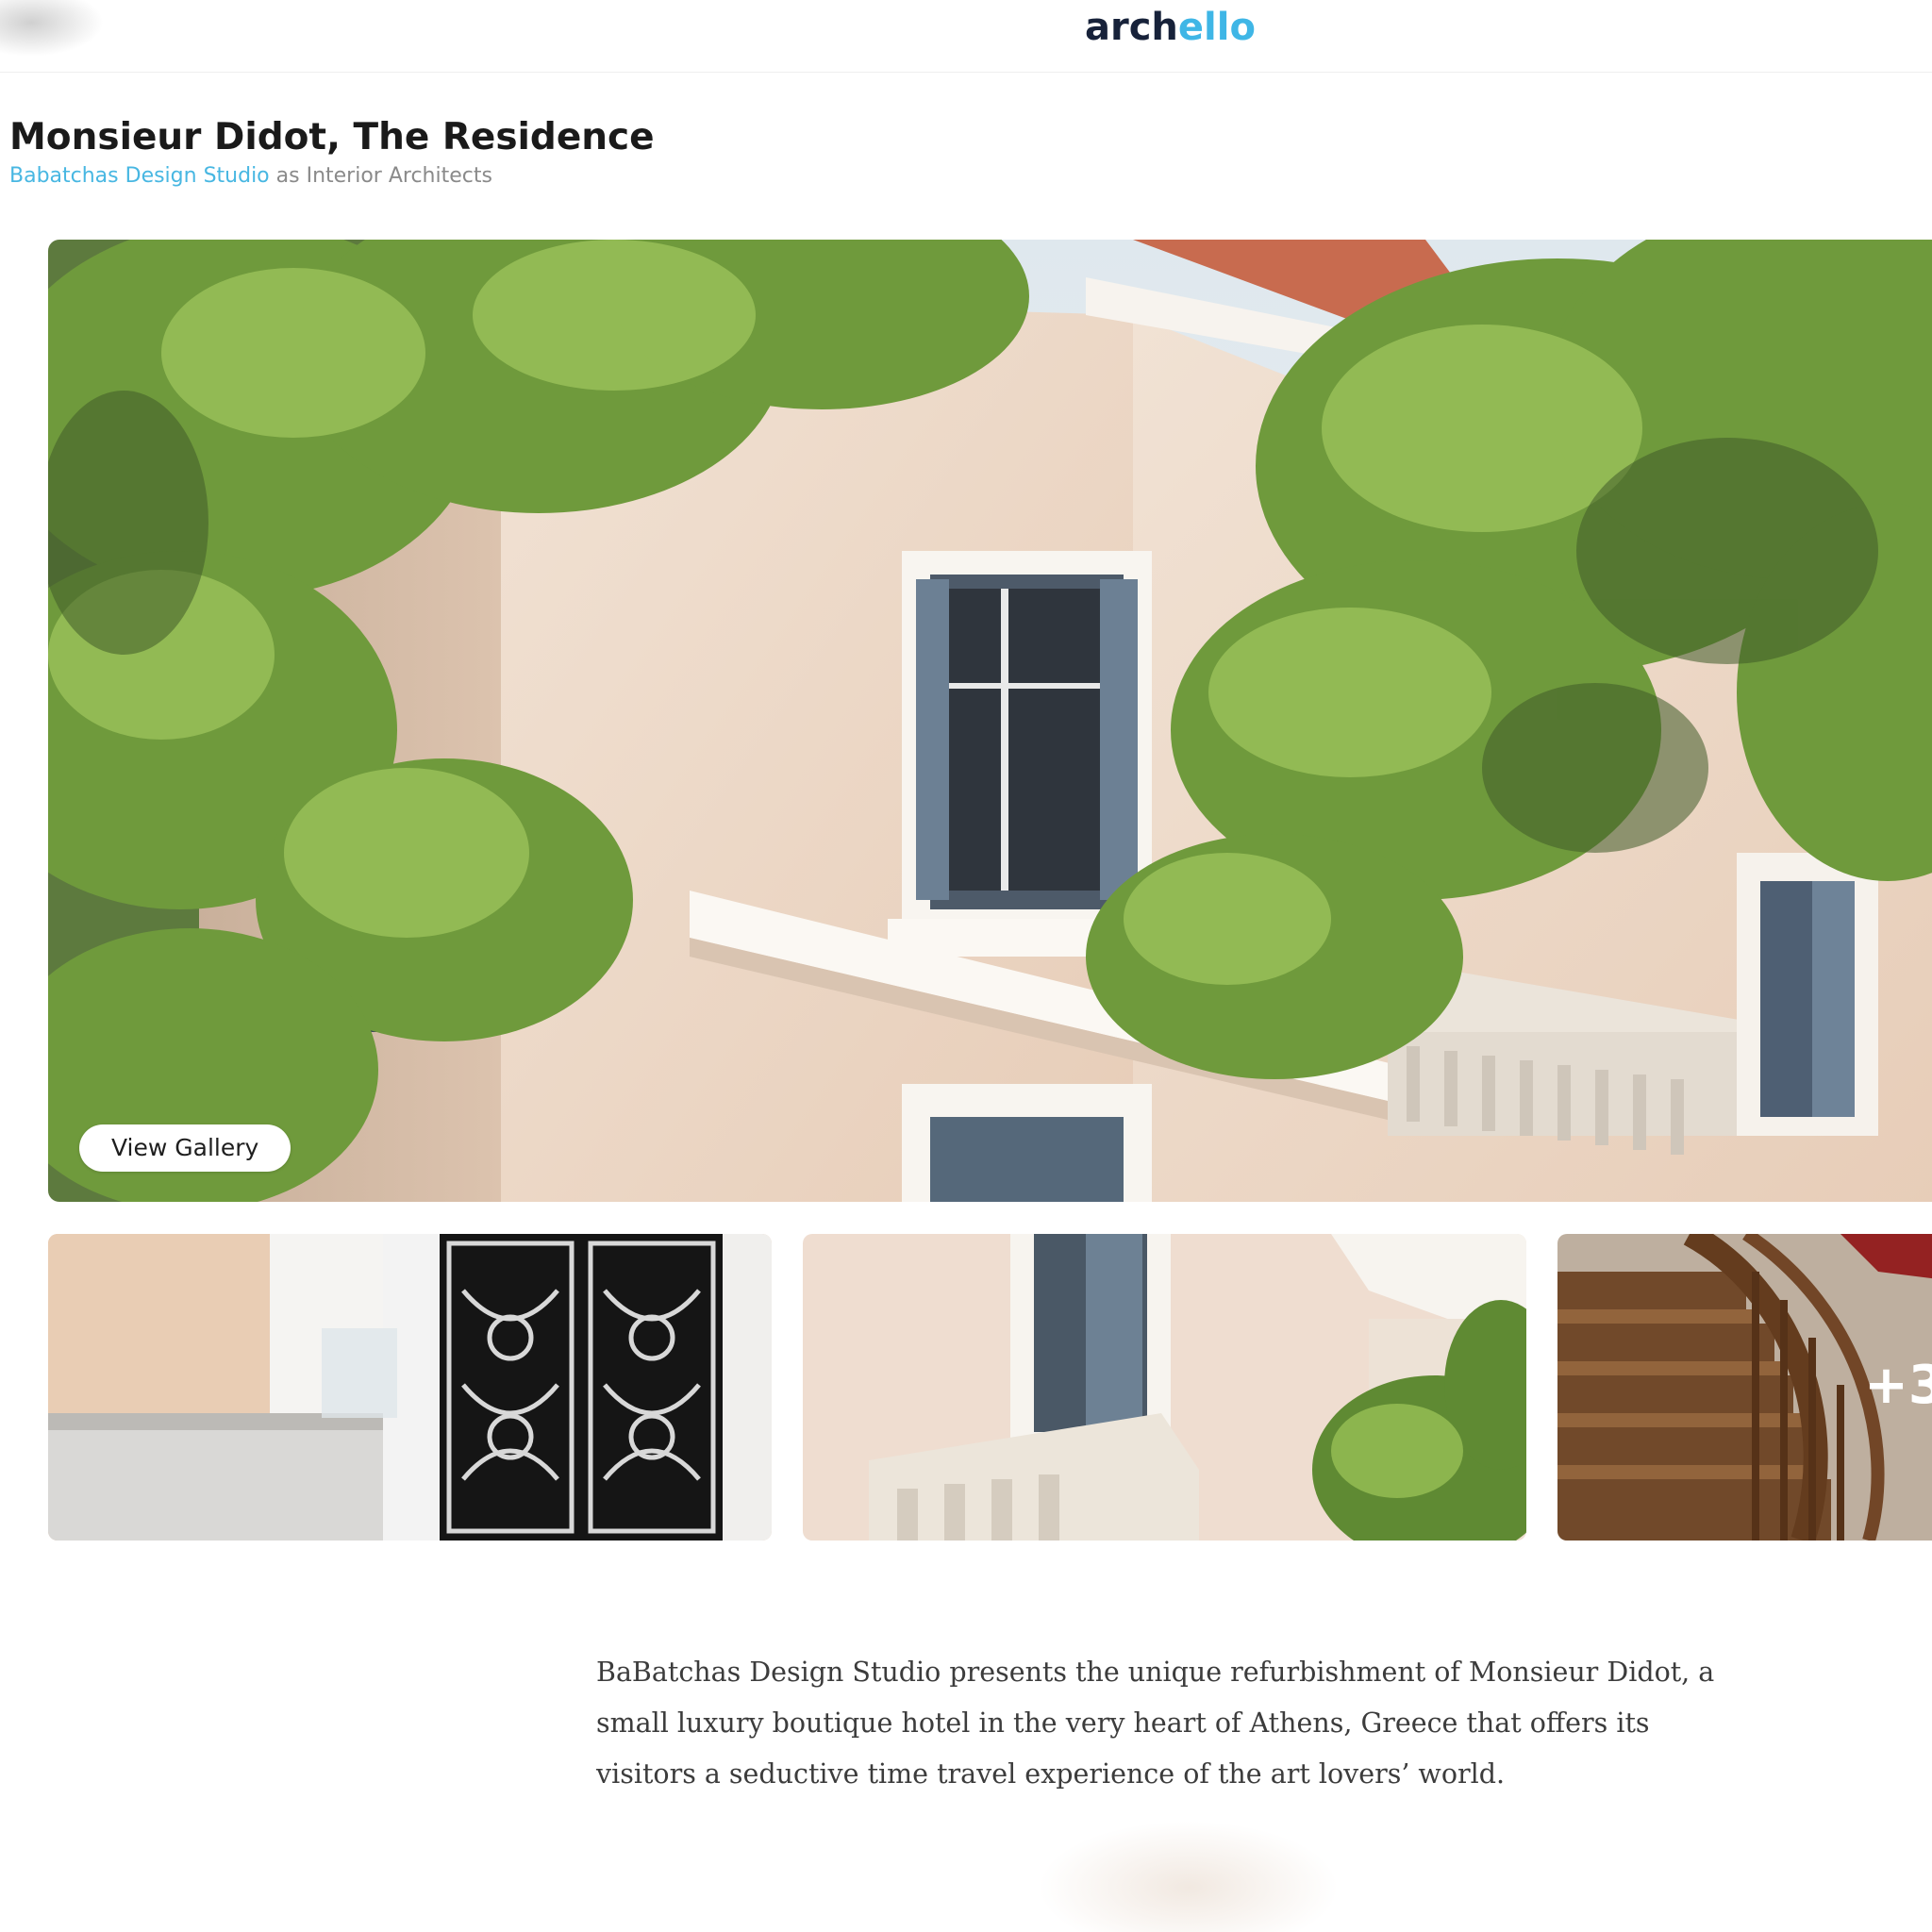 The image size is (1932, 1932). I want to click on logo-text-ello: ello, so click(1216, 27).